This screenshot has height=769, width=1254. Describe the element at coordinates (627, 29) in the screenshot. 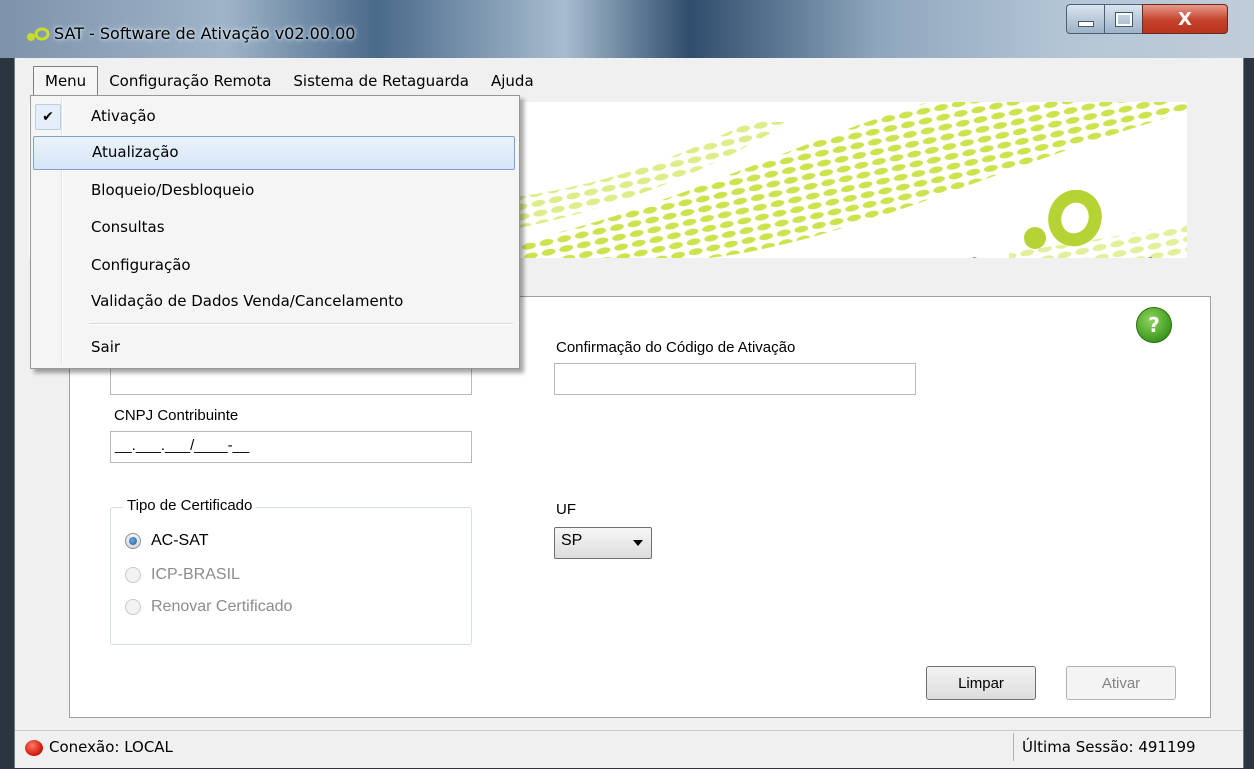

I see `window-titlebar: SAT - Software de Ativação v02.00.00 X` at that location.